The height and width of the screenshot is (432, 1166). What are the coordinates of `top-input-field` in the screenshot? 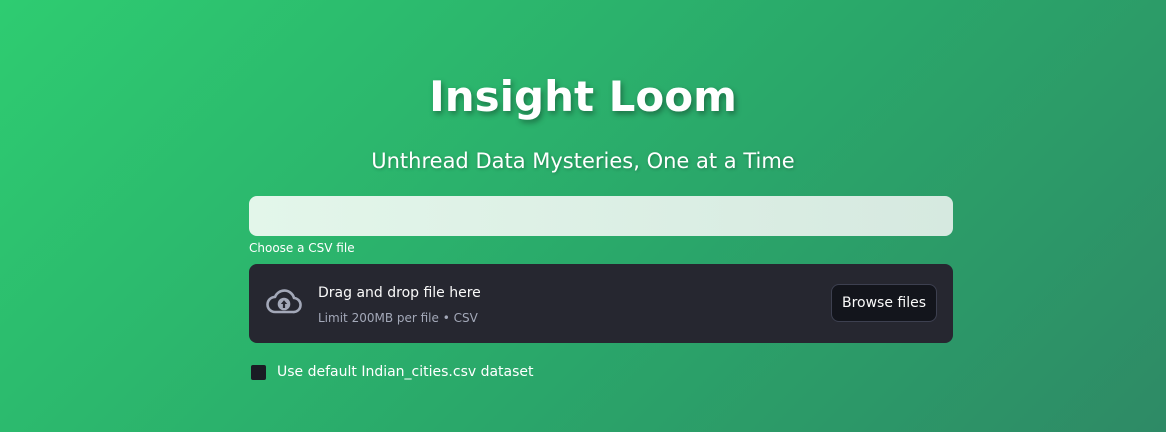 It's located at (601, 216).